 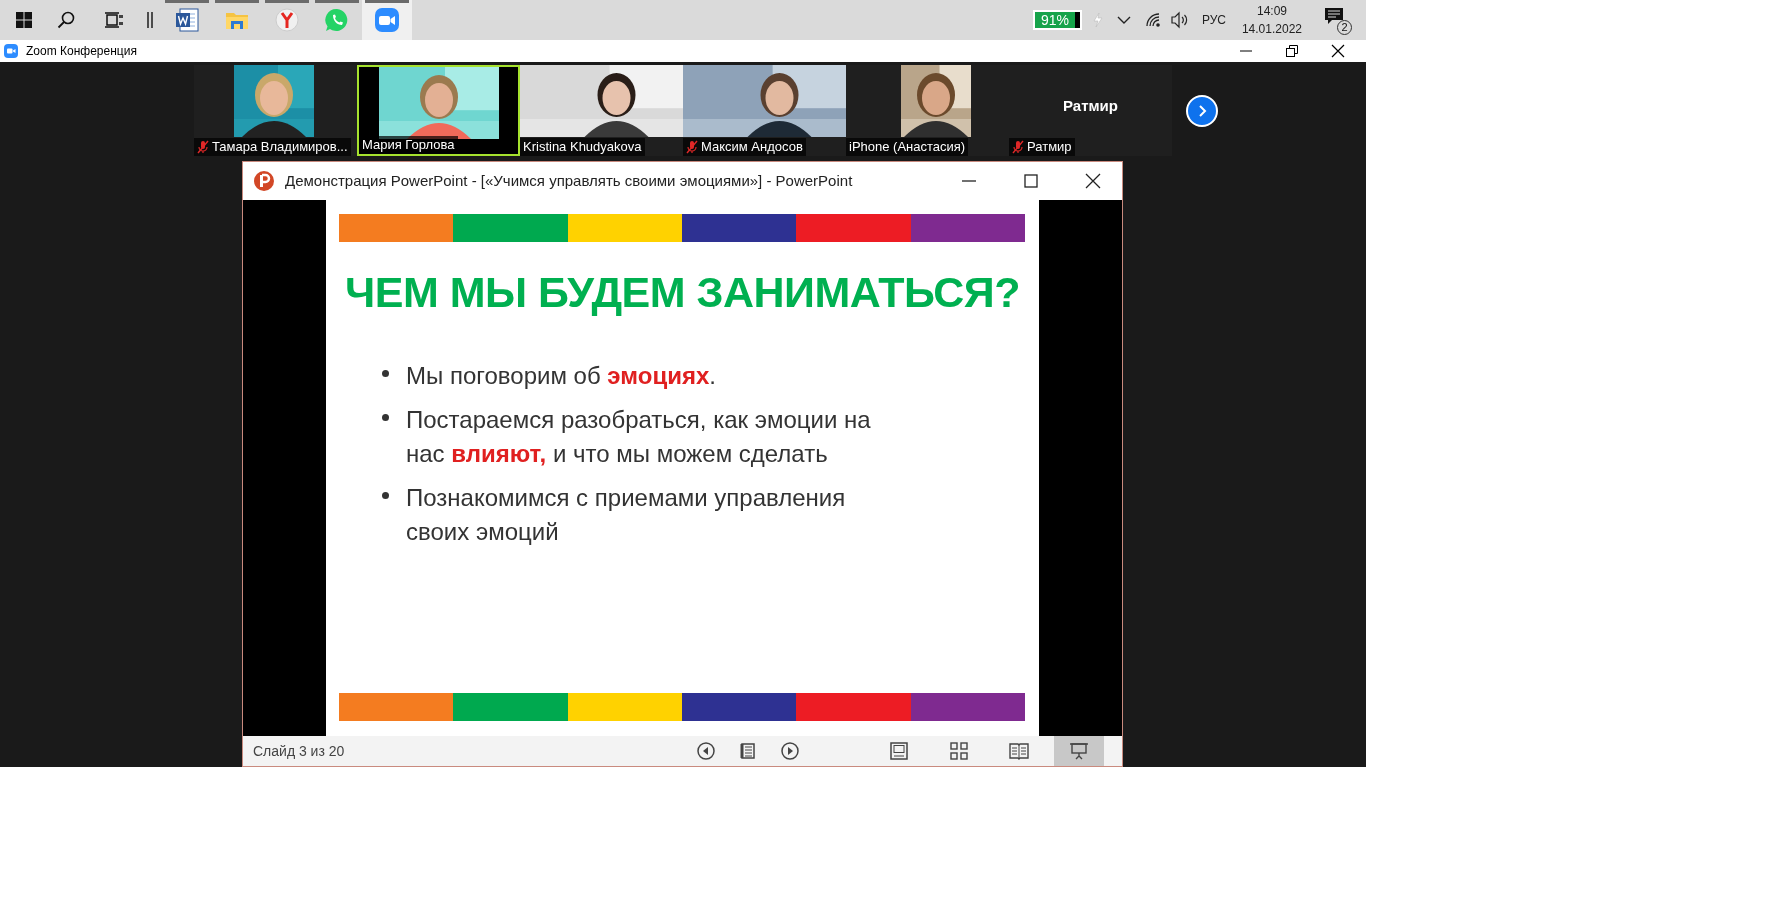 I want to click on taskbar-app, so click(x=387, y=20).